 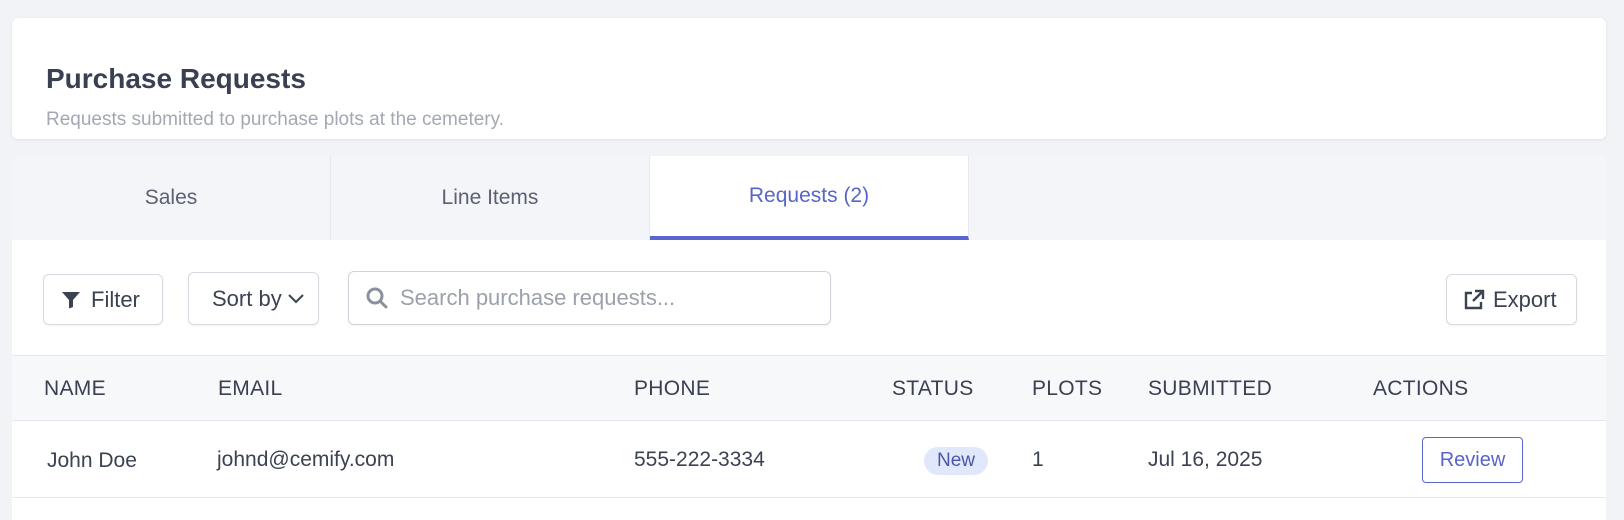 I want to click on search-field, so click(x=589, y=298).